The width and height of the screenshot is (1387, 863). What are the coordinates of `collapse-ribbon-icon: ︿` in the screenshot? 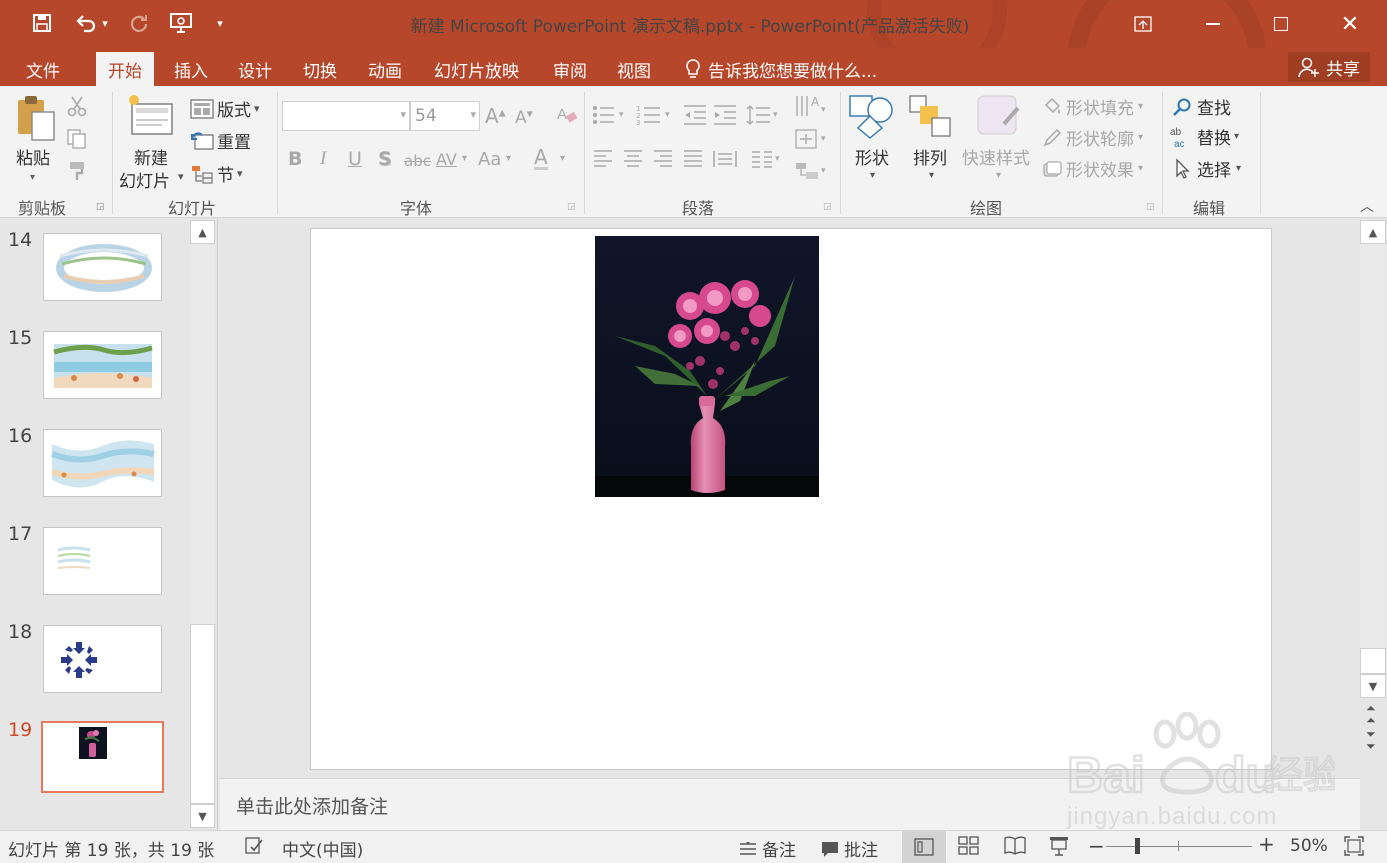 It's located at (1367, 206).